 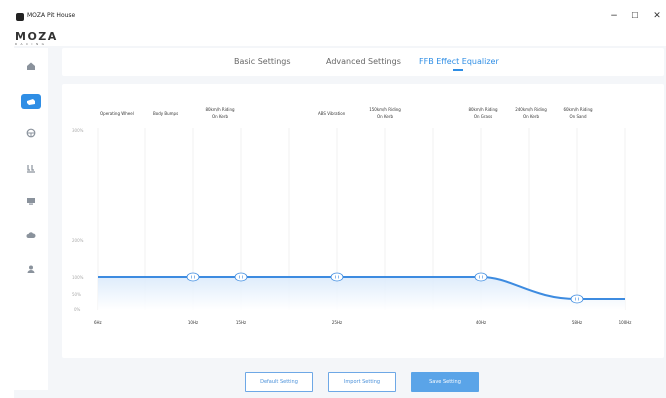 I want to click on x-tick-100hz: 100Hz, so click(x=625, y=322).